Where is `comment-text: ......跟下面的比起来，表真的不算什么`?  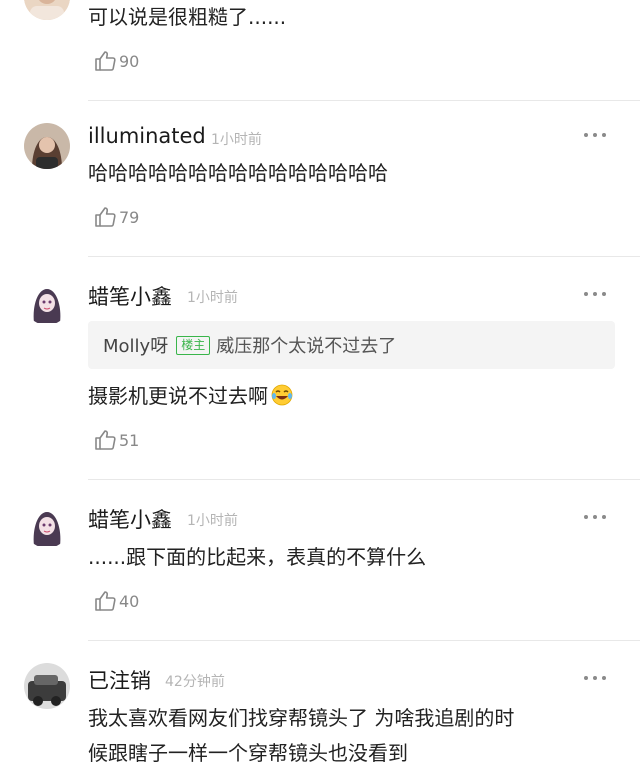 comment-text: ......跟下面的比起来，表真的不算什么 is located at coordinates (257, 557).